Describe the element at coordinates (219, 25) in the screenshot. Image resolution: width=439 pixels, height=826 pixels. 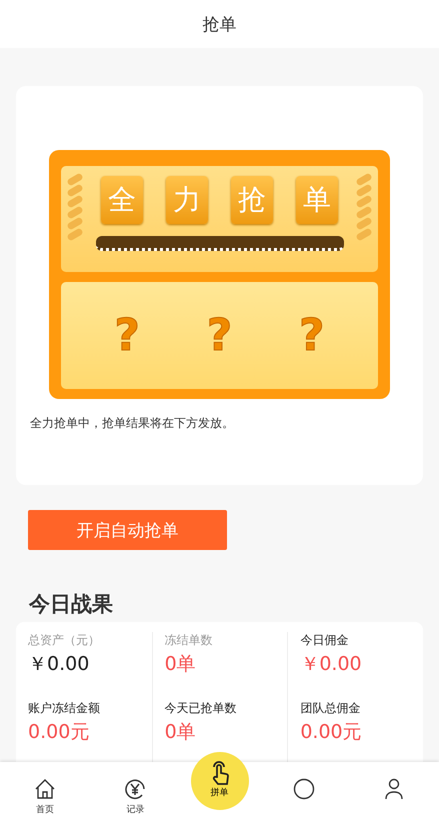
I see `page-title: 抢单` at that location.